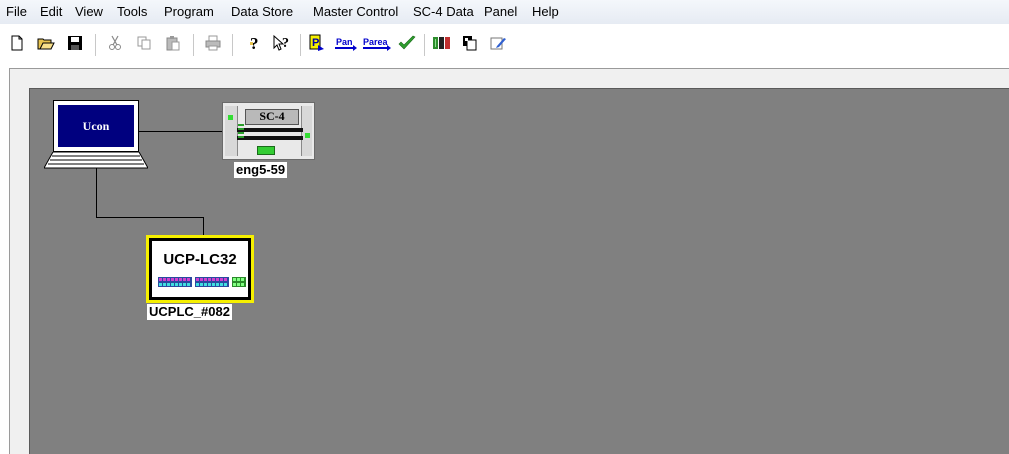  Describe the element at coordinates (202, 282) in the screenshot. I see `ucp-io-strip` at that location.